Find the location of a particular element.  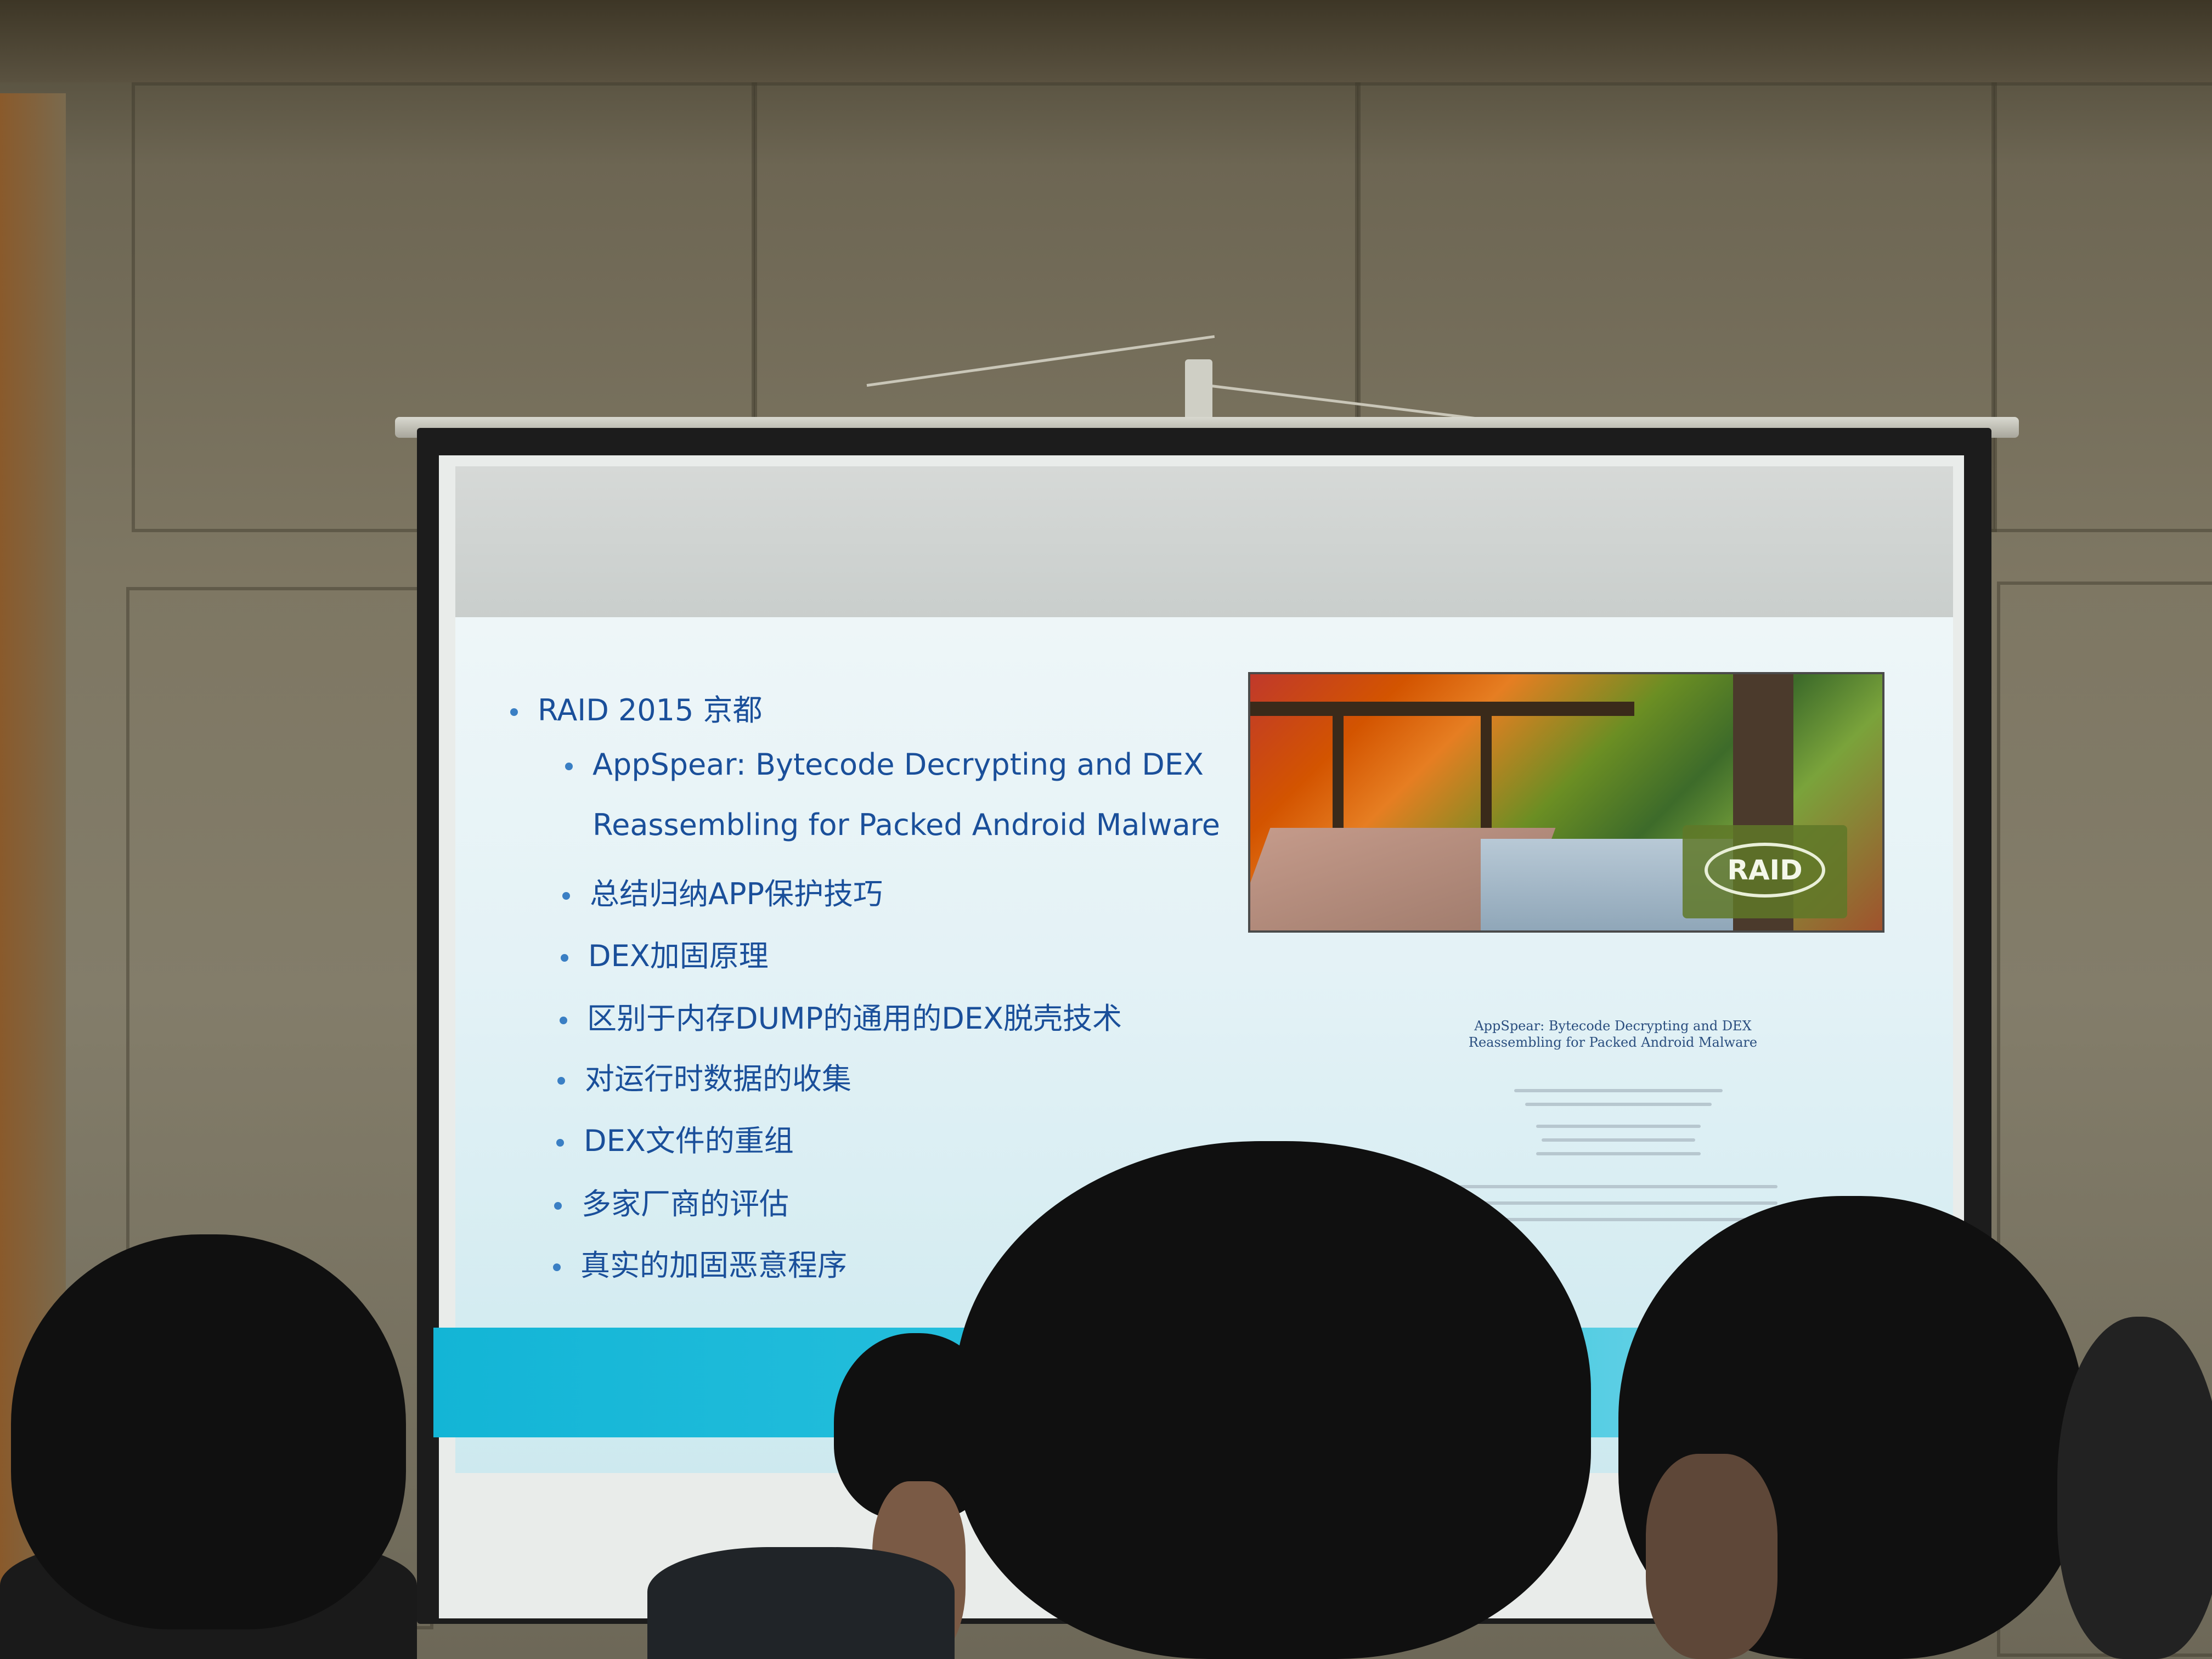

screen-hanger is located at coordinates (1198, 392).